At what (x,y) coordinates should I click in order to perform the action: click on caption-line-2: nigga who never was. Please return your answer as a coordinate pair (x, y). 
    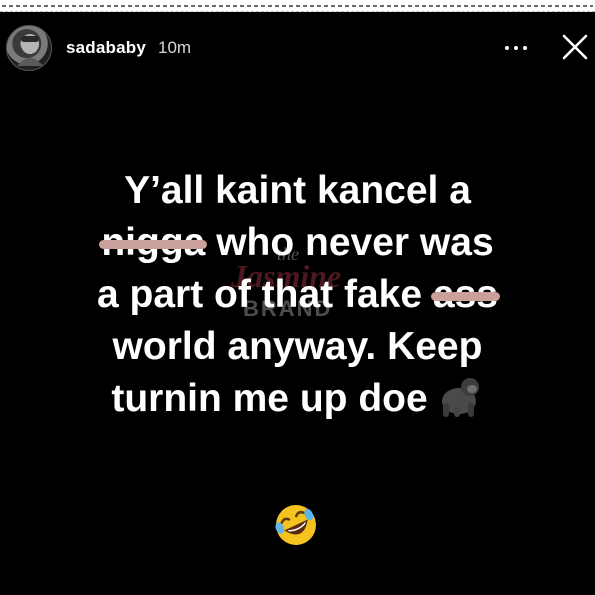
    Looking at the image, I should click on (297, 243).